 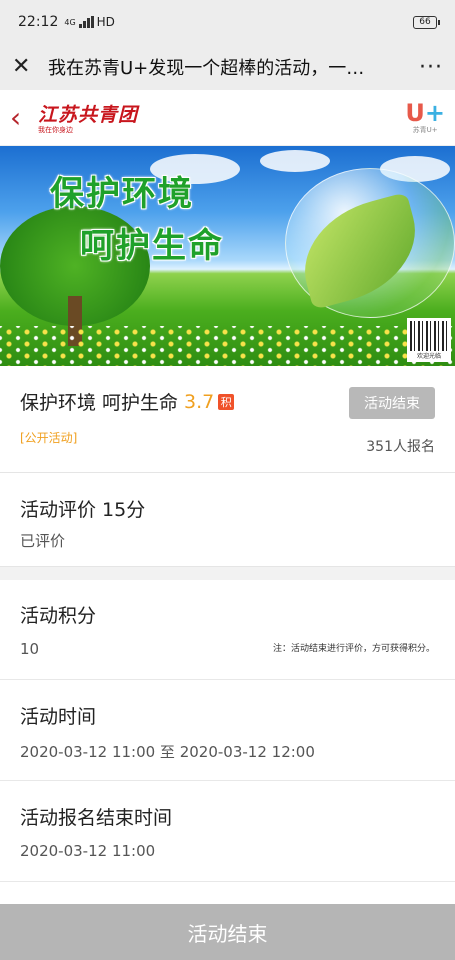 I want to click on activity-time-value: 2020-03-12 11:00 至 2020-03-12 12:00, so click(x=167, y=752).